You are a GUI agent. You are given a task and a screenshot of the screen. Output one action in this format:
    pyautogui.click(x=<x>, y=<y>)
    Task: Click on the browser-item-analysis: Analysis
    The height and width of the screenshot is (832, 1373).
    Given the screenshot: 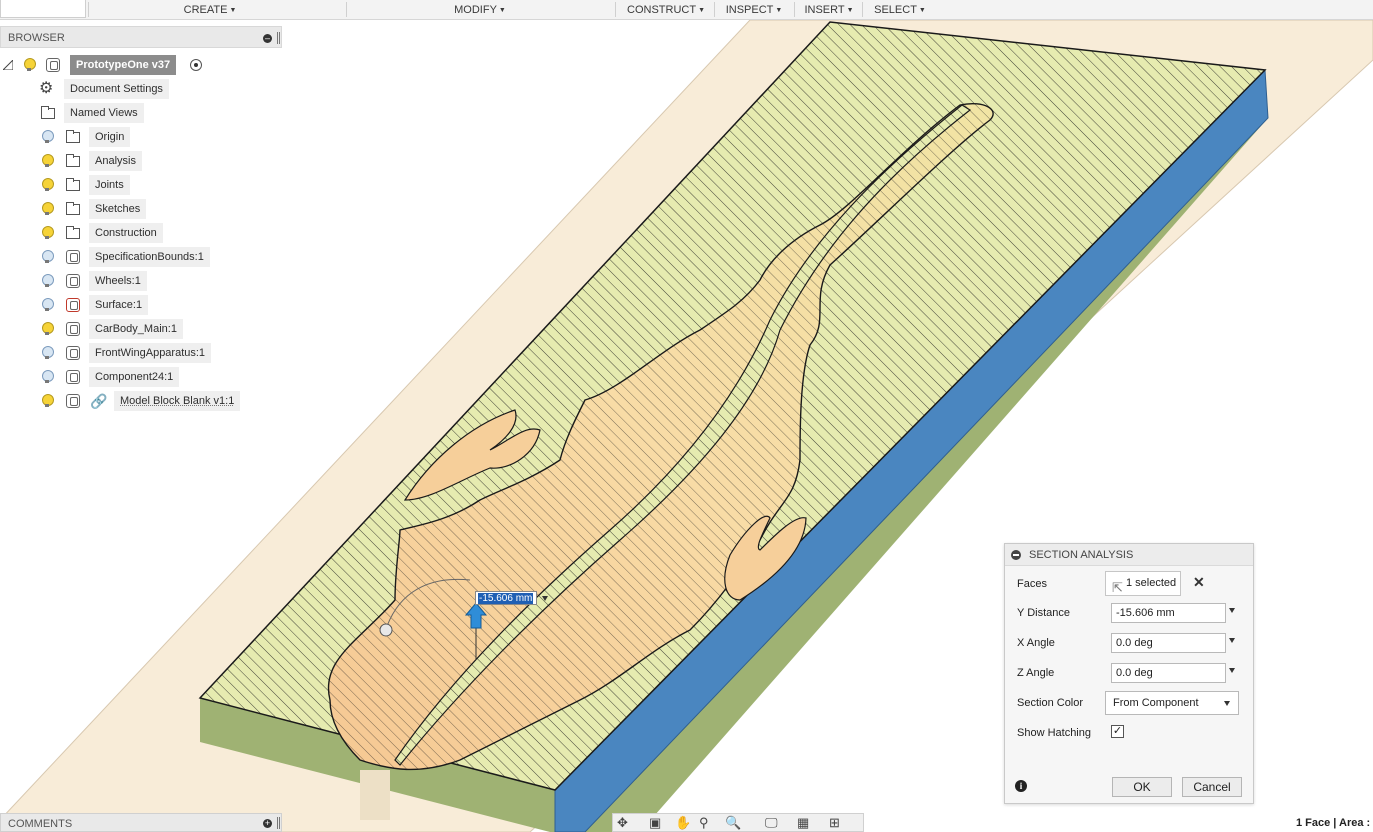 What is the action you would take?
    pyautogui.click(x=100, y=161)
    